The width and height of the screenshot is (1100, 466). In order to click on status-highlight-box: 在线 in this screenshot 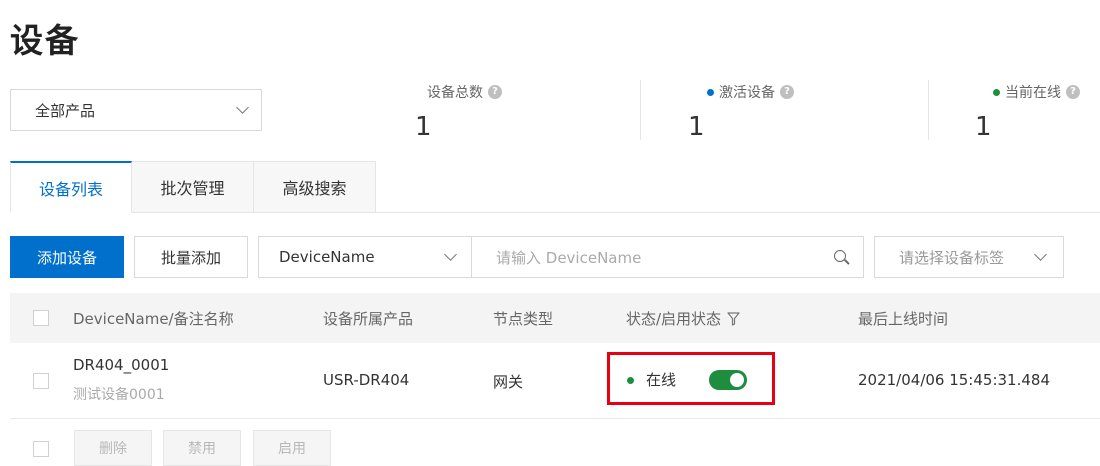, I will do `click(691, 378)`.